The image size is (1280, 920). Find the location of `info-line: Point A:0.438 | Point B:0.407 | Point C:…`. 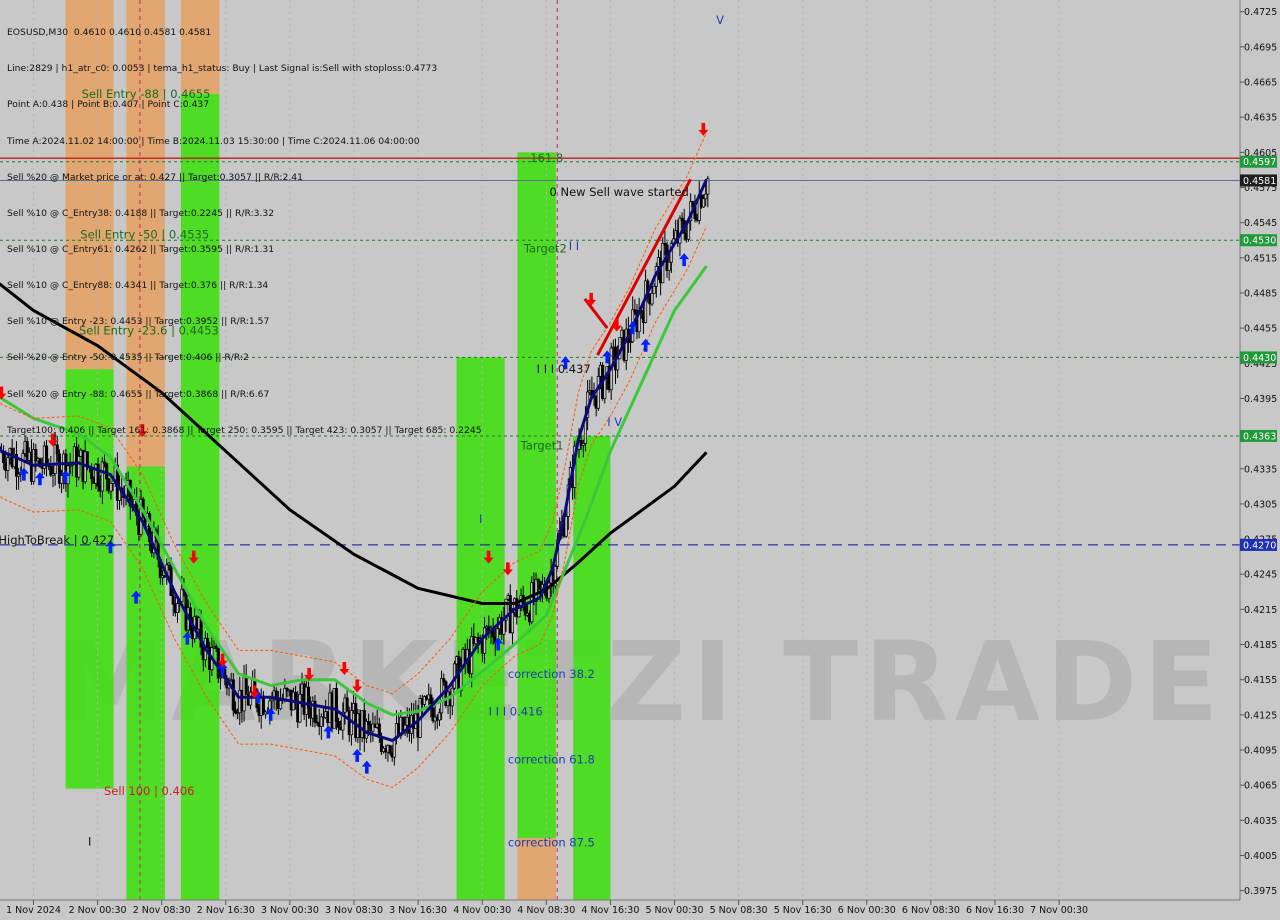

info-line: Point A:0.438 | Point B:0.407 | Point C:… is located at coordinates (108, 105).